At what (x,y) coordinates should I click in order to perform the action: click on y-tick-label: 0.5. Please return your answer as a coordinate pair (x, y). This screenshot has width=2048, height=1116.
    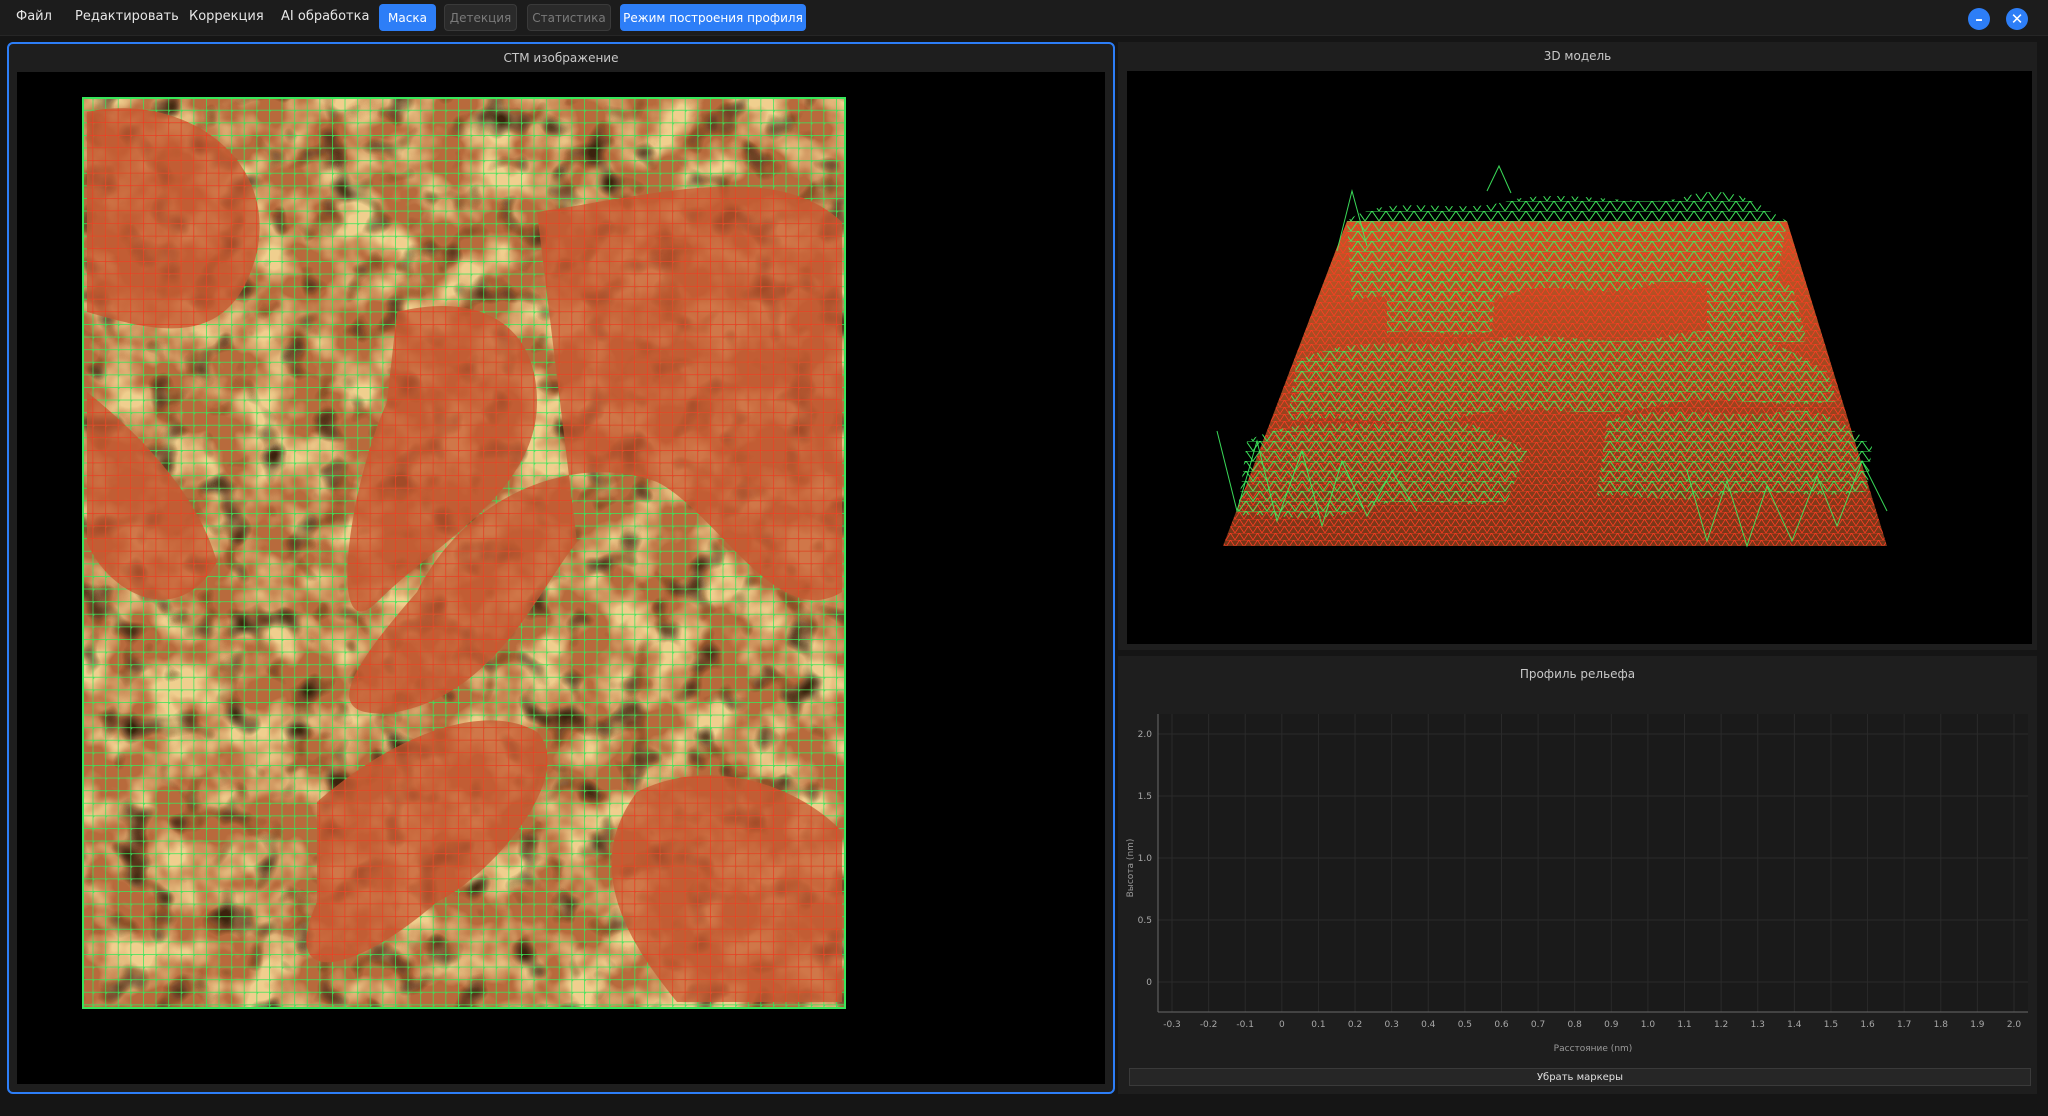
    Looking at the image, I should click on (1145, 921).